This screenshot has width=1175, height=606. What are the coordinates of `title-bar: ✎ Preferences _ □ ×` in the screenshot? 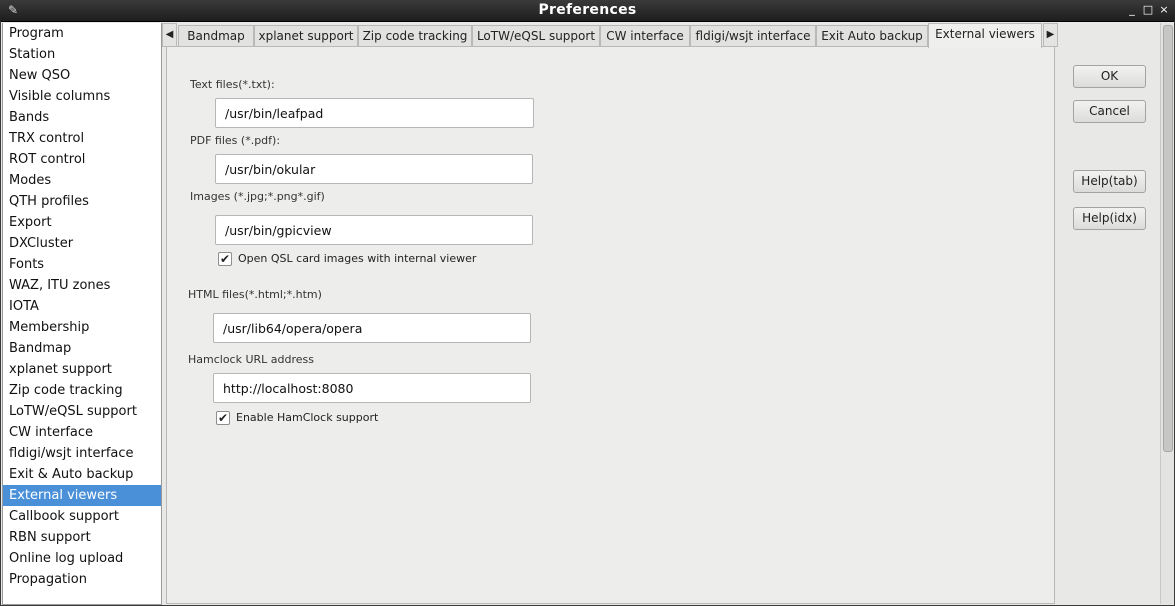 It's located at (587, 11).